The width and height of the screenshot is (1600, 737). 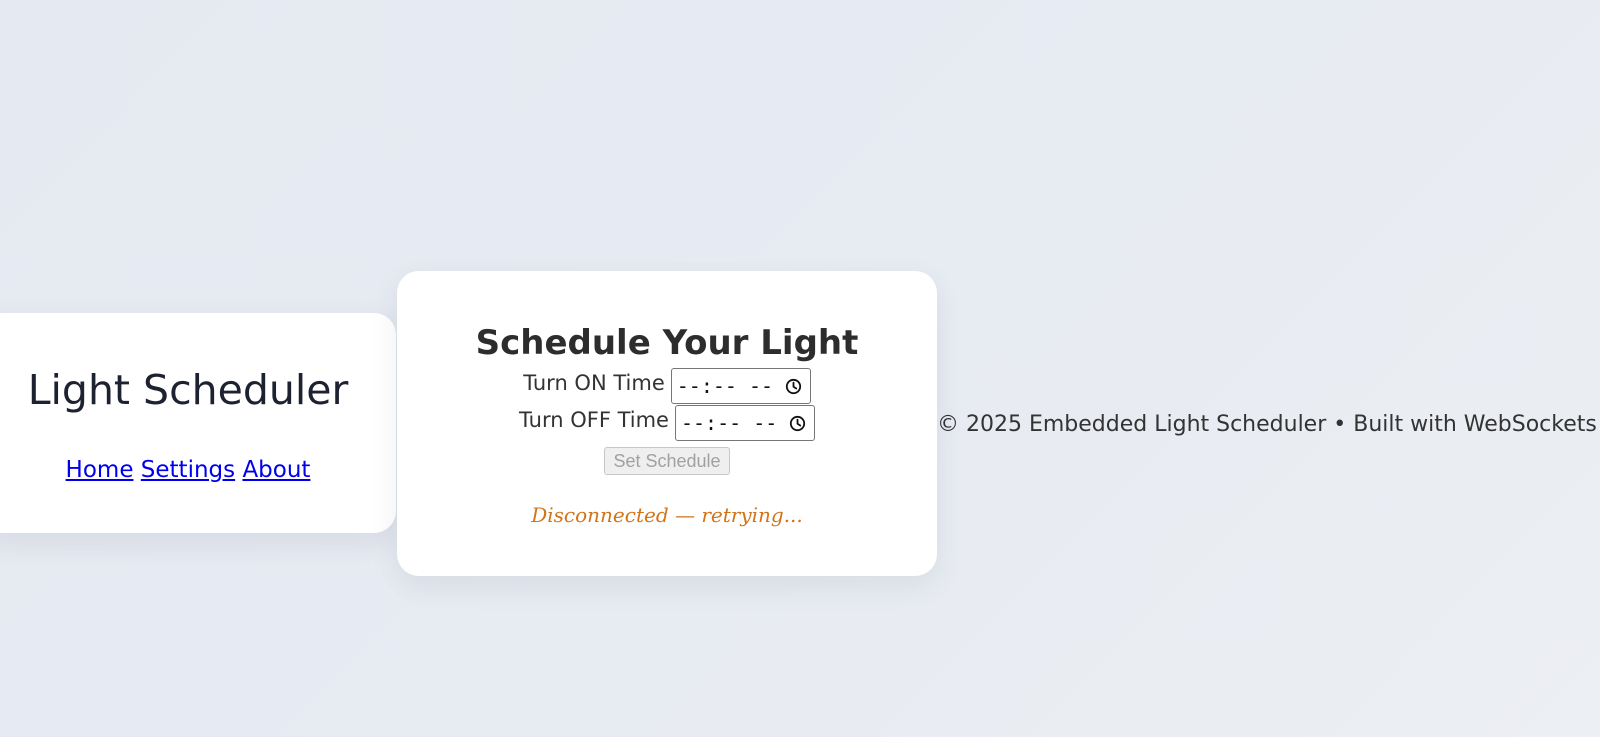 I want to click on on-time-value: --:-- --, so click(x=725, y=386).